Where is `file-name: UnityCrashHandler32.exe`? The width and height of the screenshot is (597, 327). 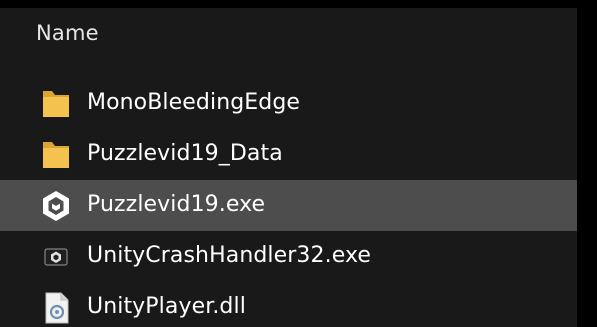
file-name: UnityCrashHandler32.exe is located at coordinates (229, 255).